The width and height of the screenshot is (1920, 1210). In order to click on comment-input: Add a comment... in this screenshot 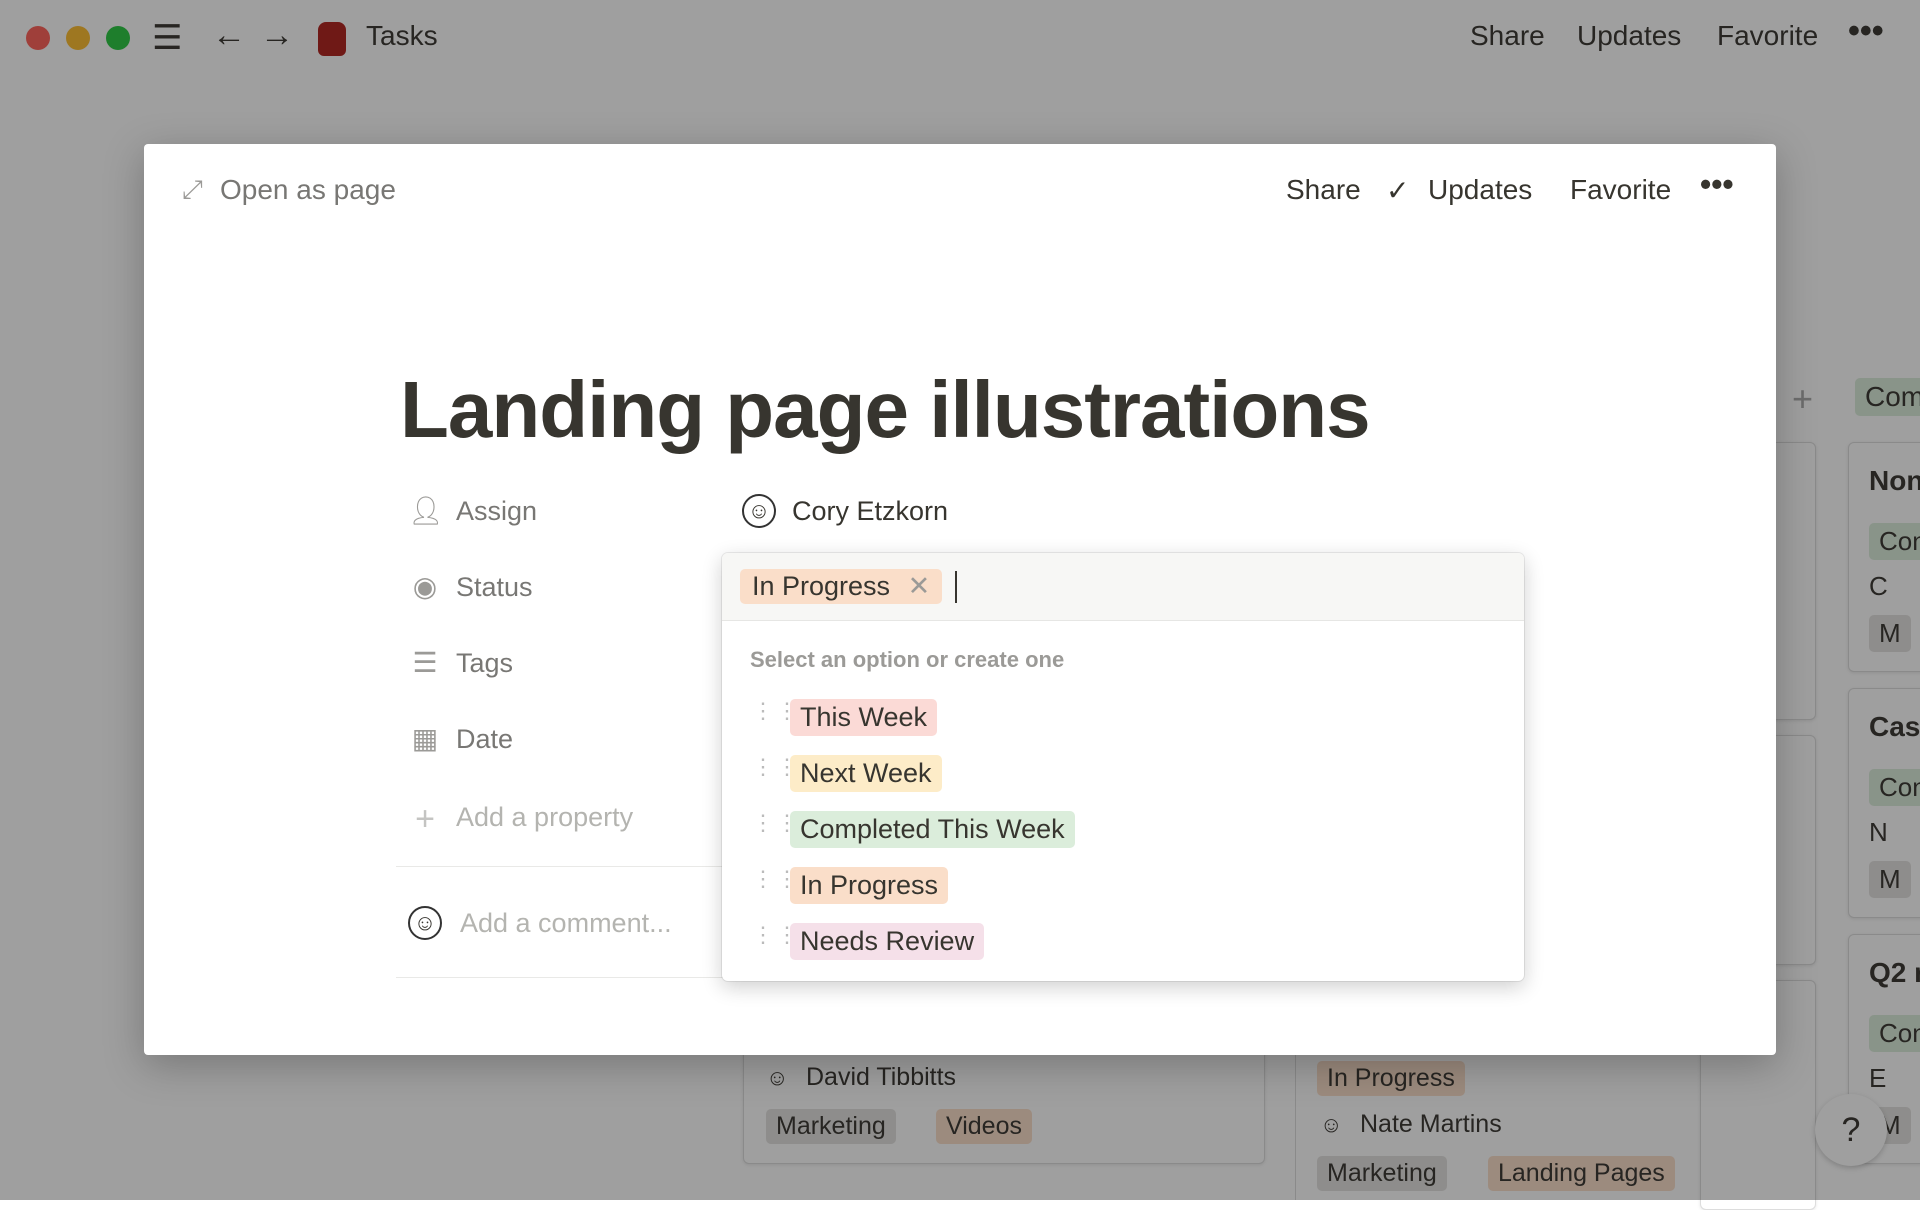, I will do `click(566, 923)`.